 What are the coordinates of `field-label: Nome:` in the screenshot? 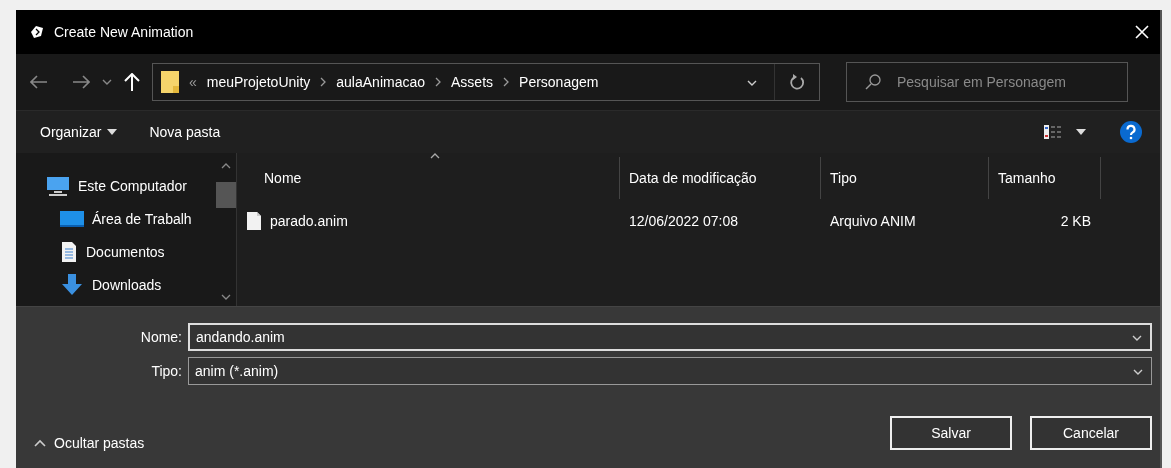 It's located at (161, 337).